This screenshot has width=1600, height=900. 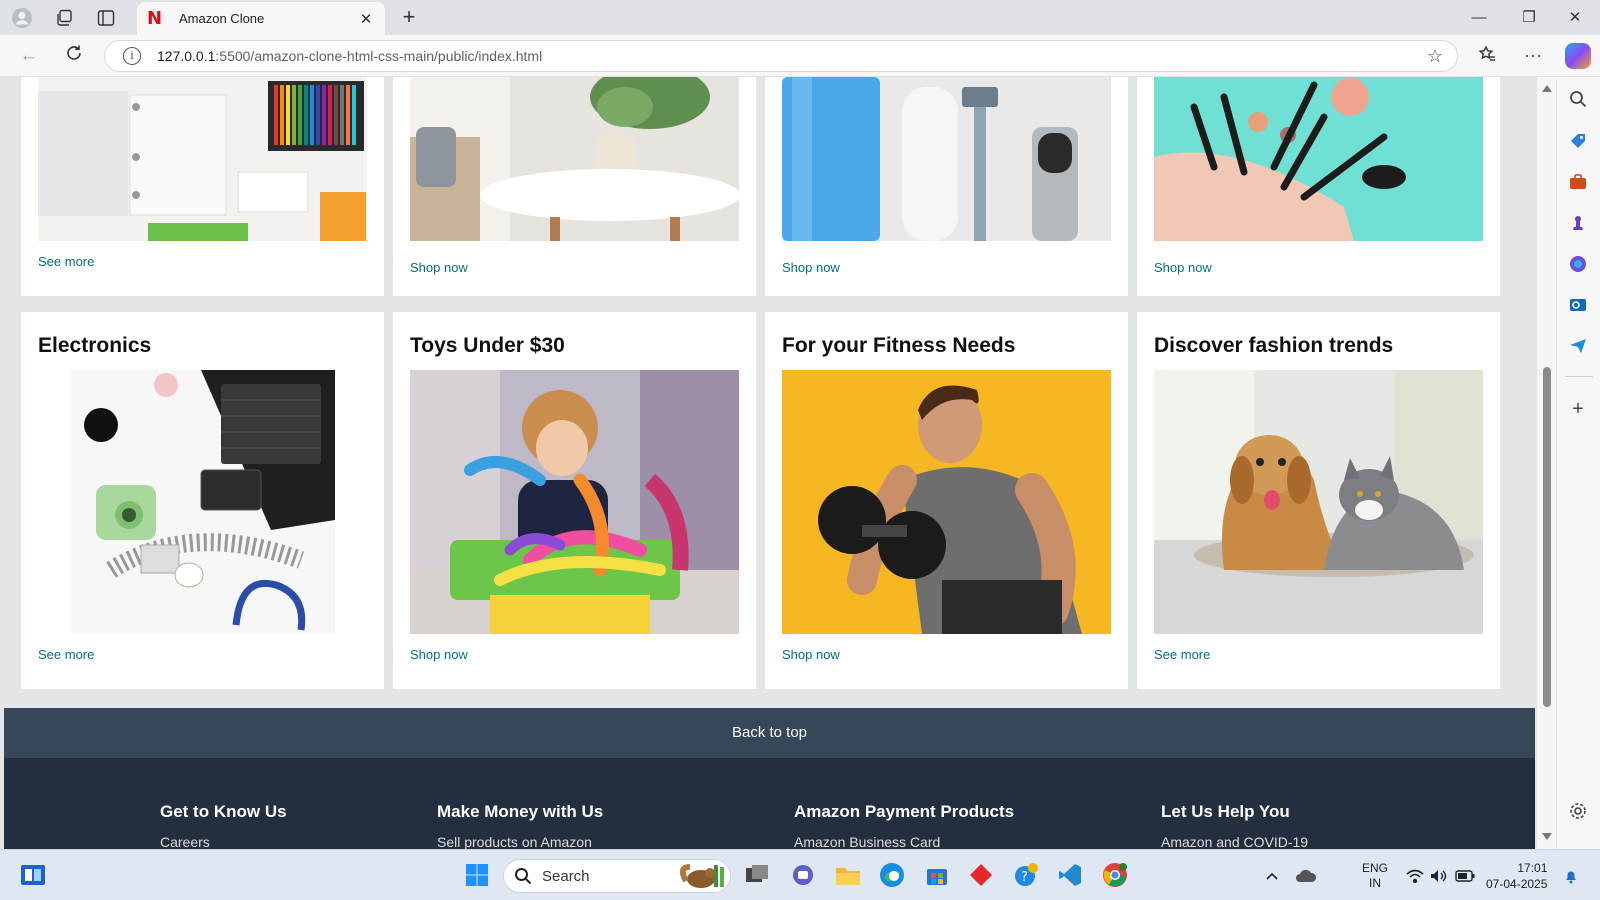 I want to click on sidebar-divider, so click(x=1579, y=376).